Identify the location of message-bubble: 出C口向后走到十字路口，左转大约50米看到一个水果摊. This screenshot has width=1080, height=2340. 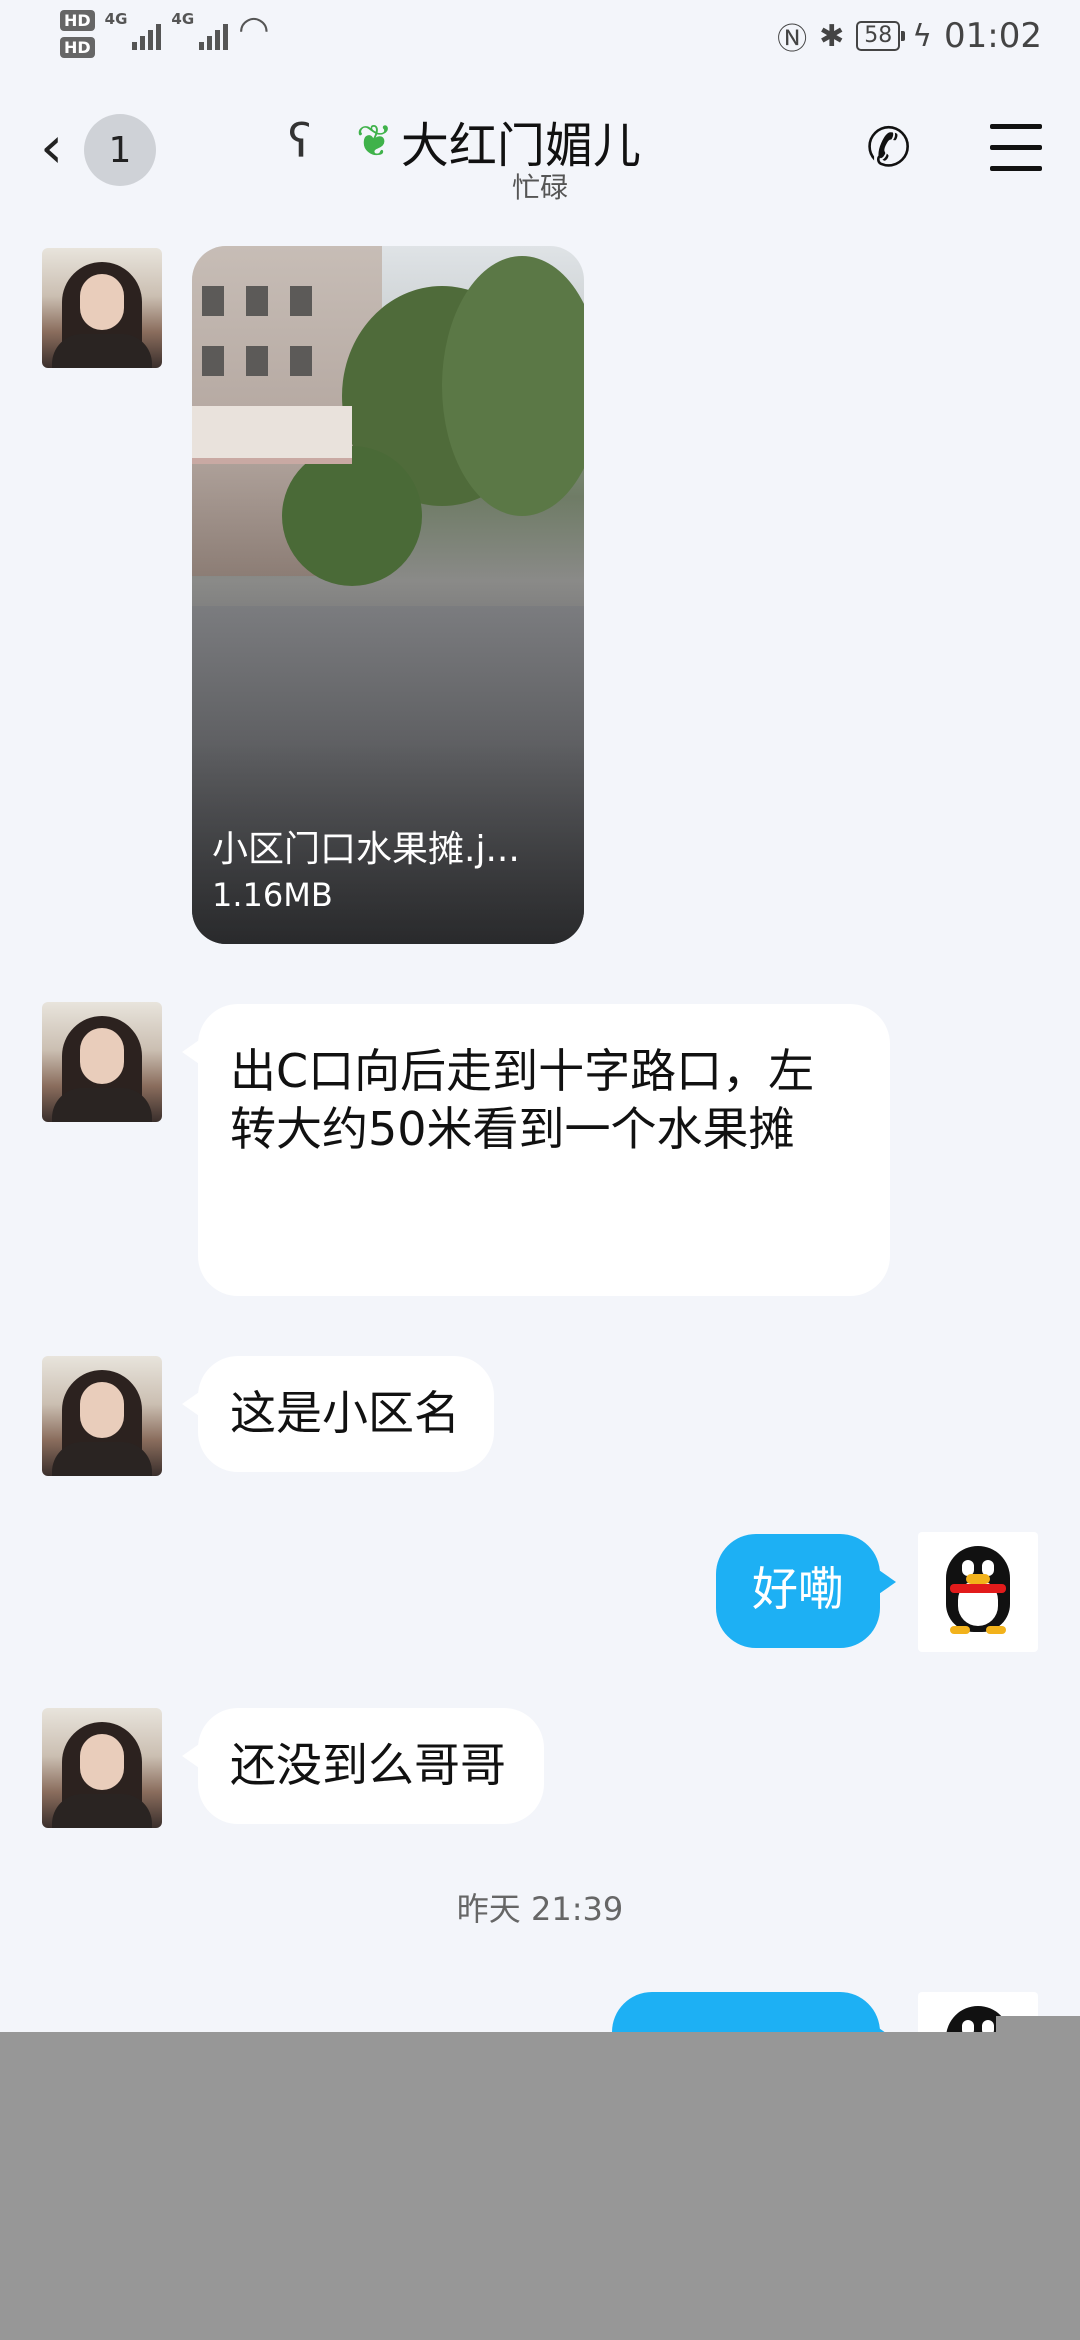
(536, 1150).